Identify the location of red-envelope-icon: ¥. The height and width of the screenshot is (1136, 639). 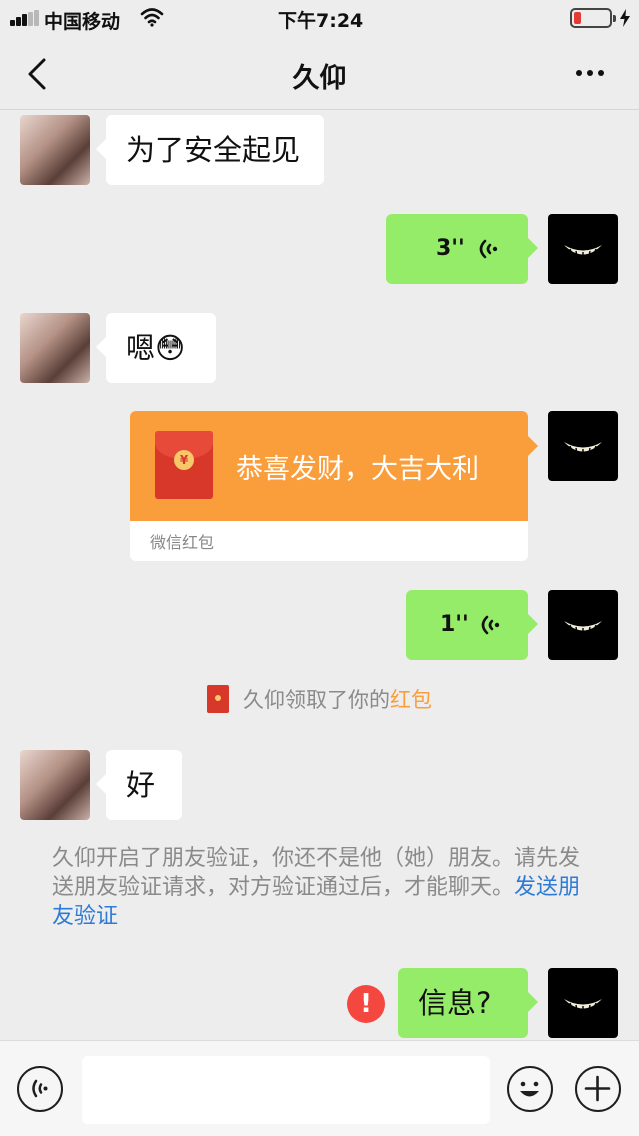
(184, 465).